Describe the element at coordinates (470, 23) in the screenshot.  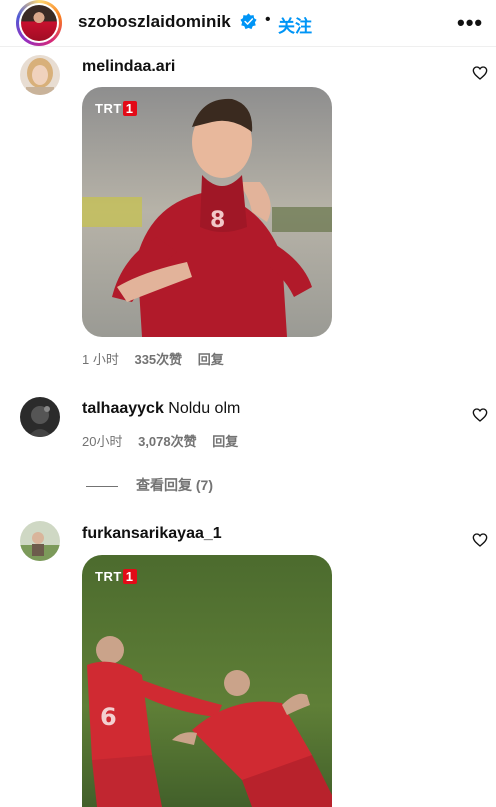
I see `more-options-icon: •••` at that location.